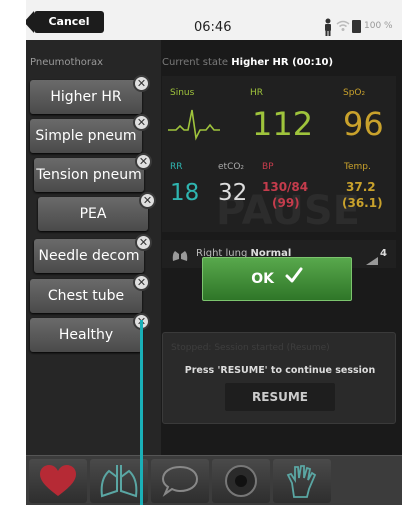 The width and height of the screenshot is (402, 505). I want to click on wifi-icon, so click(344, 26).